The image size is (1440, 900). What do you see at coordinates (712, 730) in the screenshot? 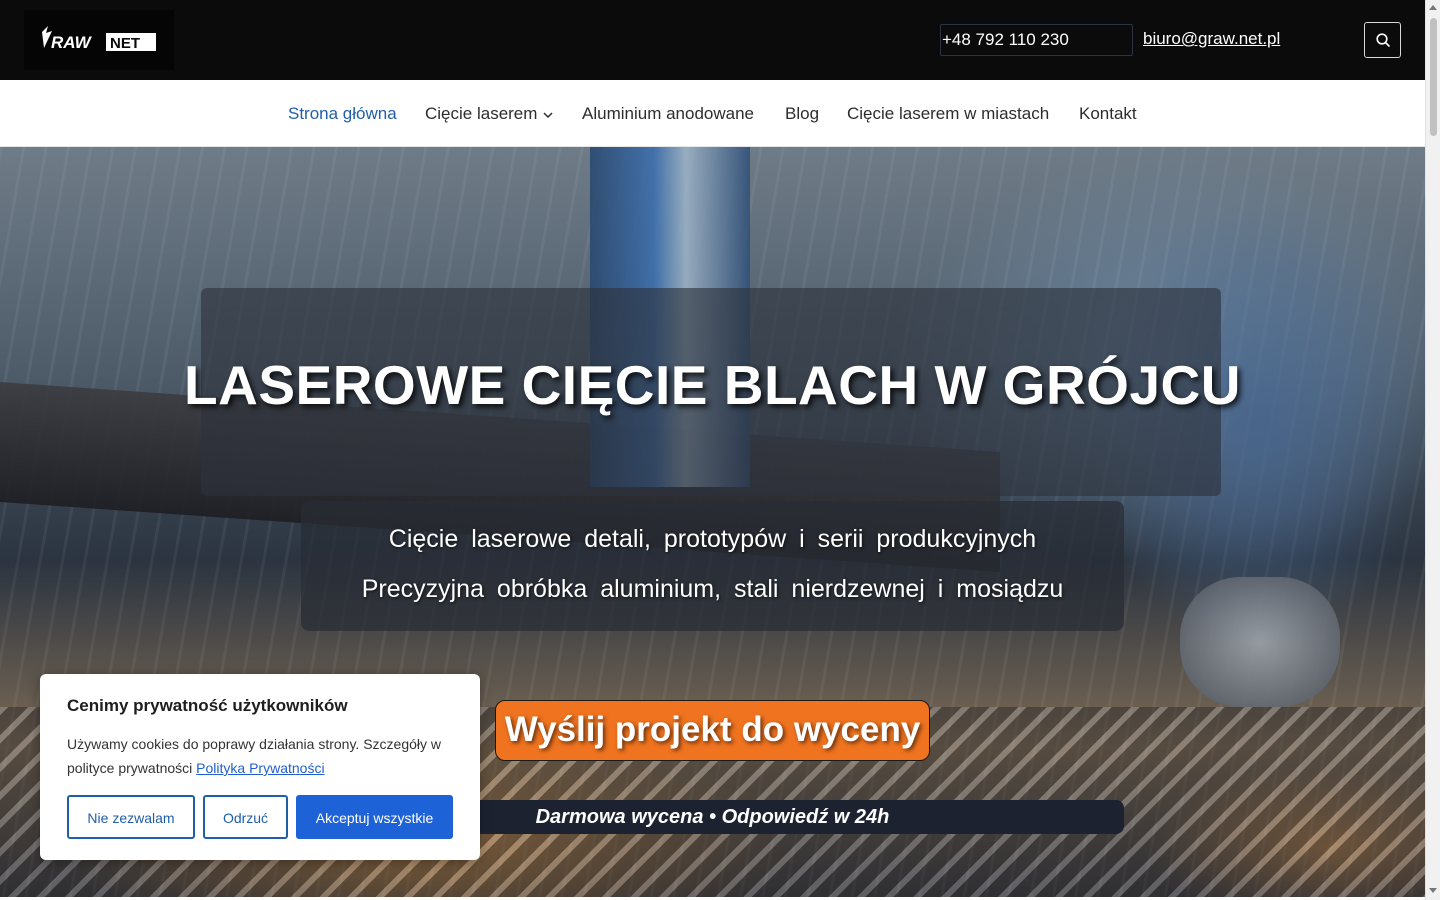
I see `send-project-button: Wyślij projekt do wyceny` at bounding box center [712, 730].